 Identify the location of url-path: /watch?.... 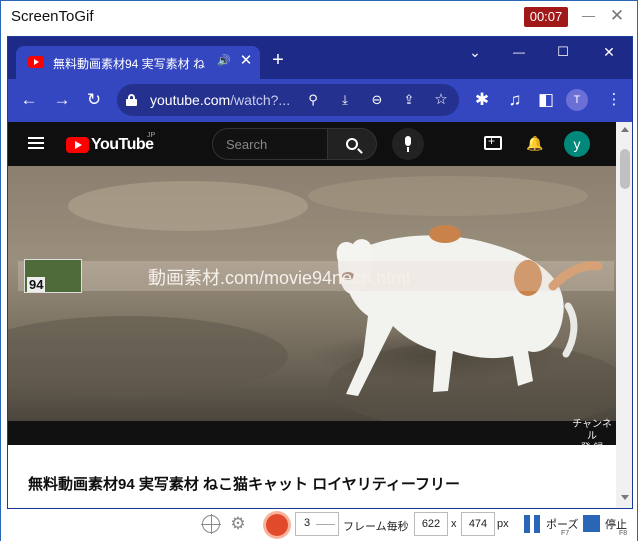
(260, 100).